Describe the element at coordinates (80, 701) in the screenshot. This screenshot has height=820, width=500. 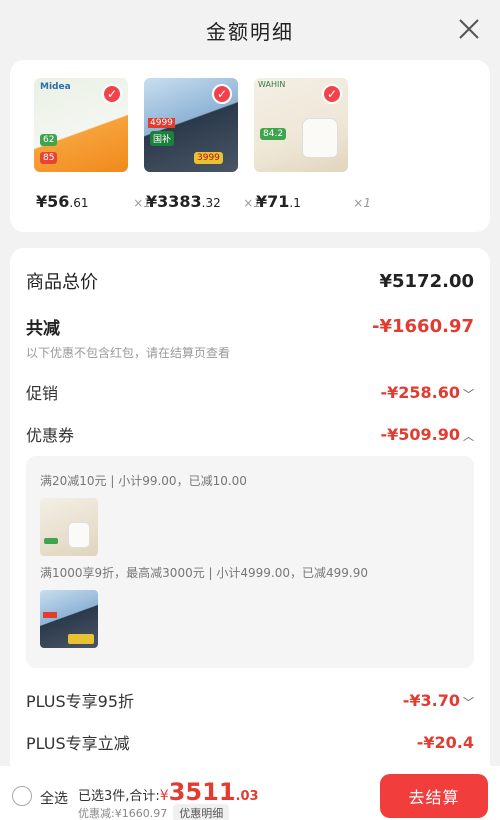
I see `plus-discount-label: PLUS专享95折` at that location.